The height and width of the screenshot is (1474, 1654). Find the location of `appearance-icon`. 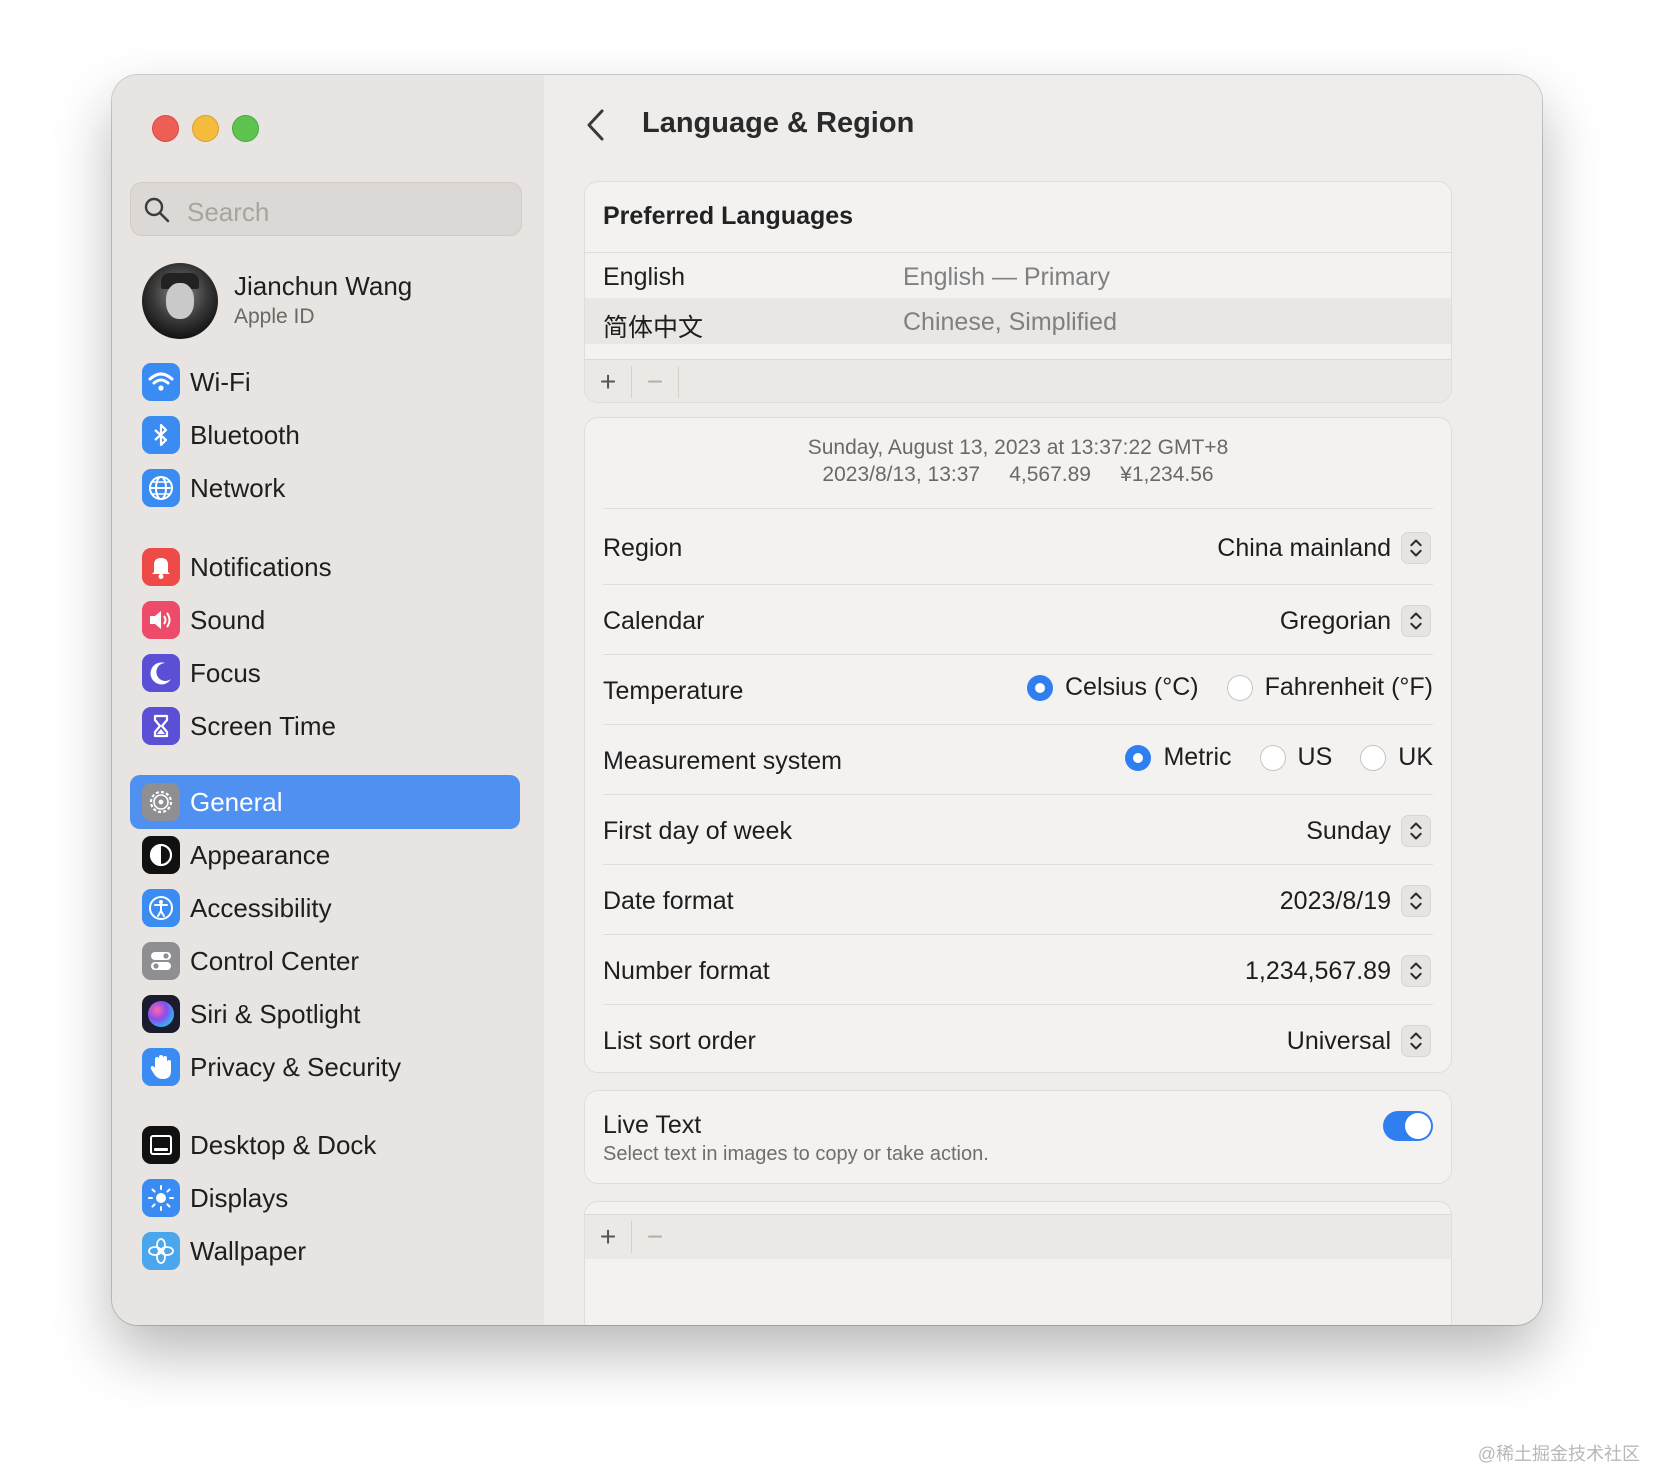

appearance-icon is located at coordinates (161, 855).